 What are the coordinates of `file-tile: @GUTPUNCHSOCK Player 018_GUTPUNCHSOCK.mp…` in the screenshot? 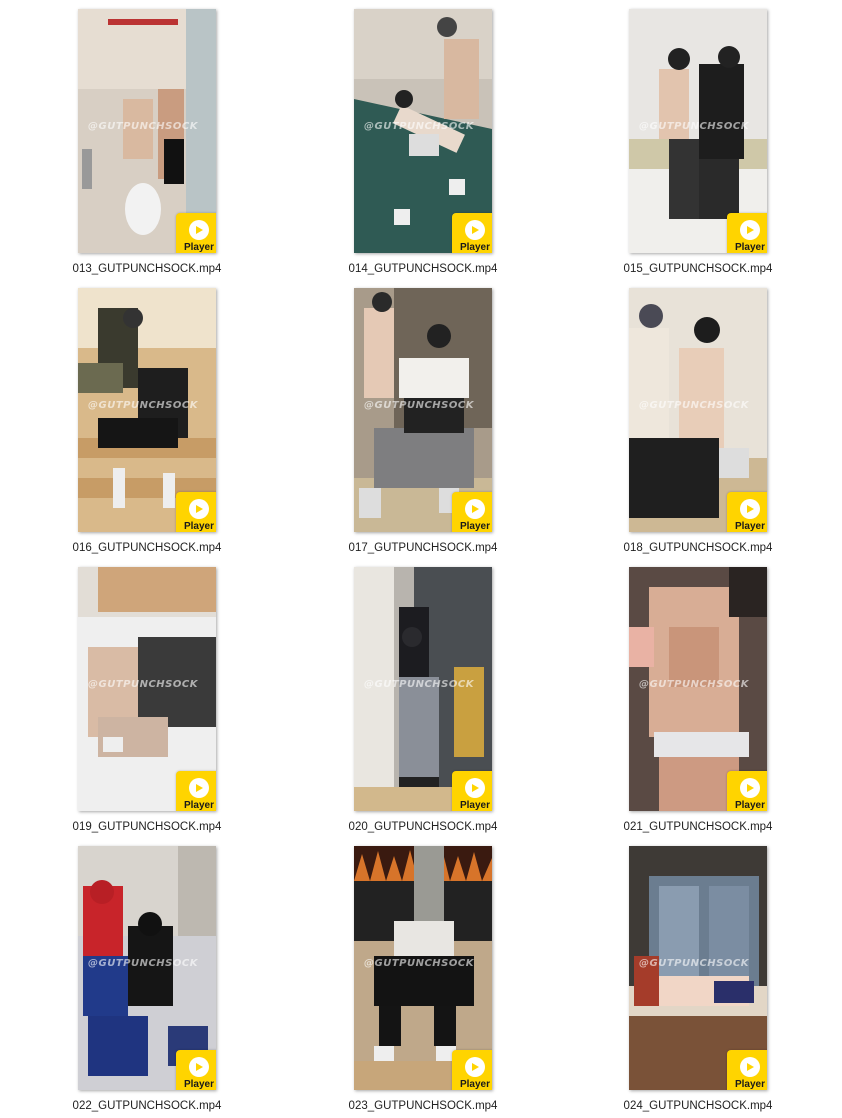 It's located at (698, 427).